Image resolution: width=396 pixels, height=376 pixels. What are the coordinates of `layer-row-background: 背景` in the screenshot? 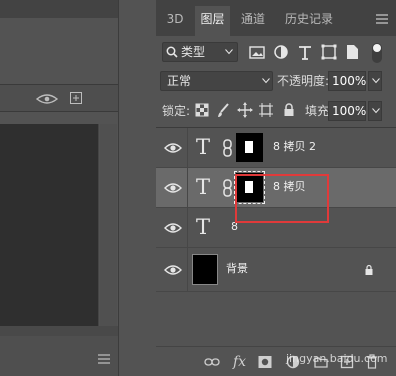 It's located at (276, 270).